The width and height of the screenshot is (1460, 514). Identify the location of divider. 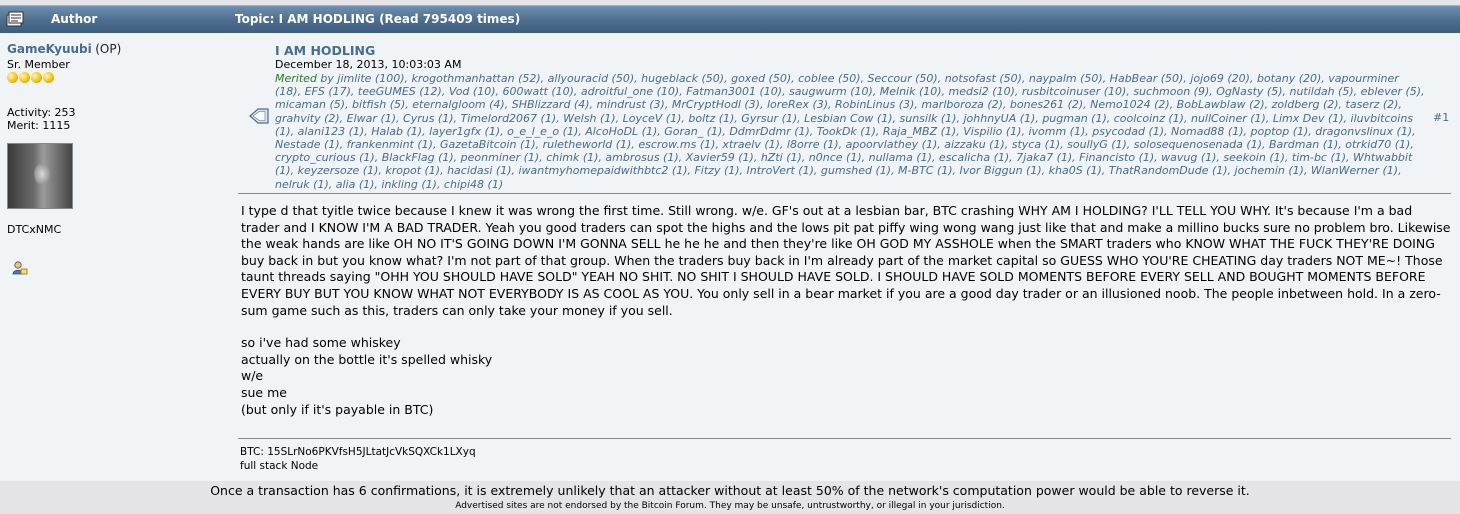
(844, 193).